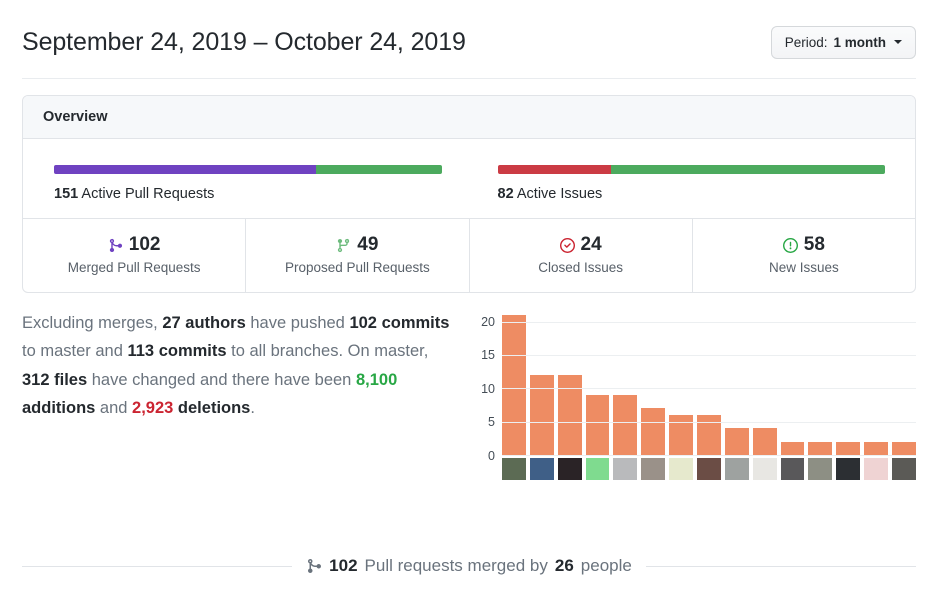 This screenshot has width=938, height=590. Describe the element at coordinates (748, 169) in the screenshot. I see `issues-new-segment` at that location.